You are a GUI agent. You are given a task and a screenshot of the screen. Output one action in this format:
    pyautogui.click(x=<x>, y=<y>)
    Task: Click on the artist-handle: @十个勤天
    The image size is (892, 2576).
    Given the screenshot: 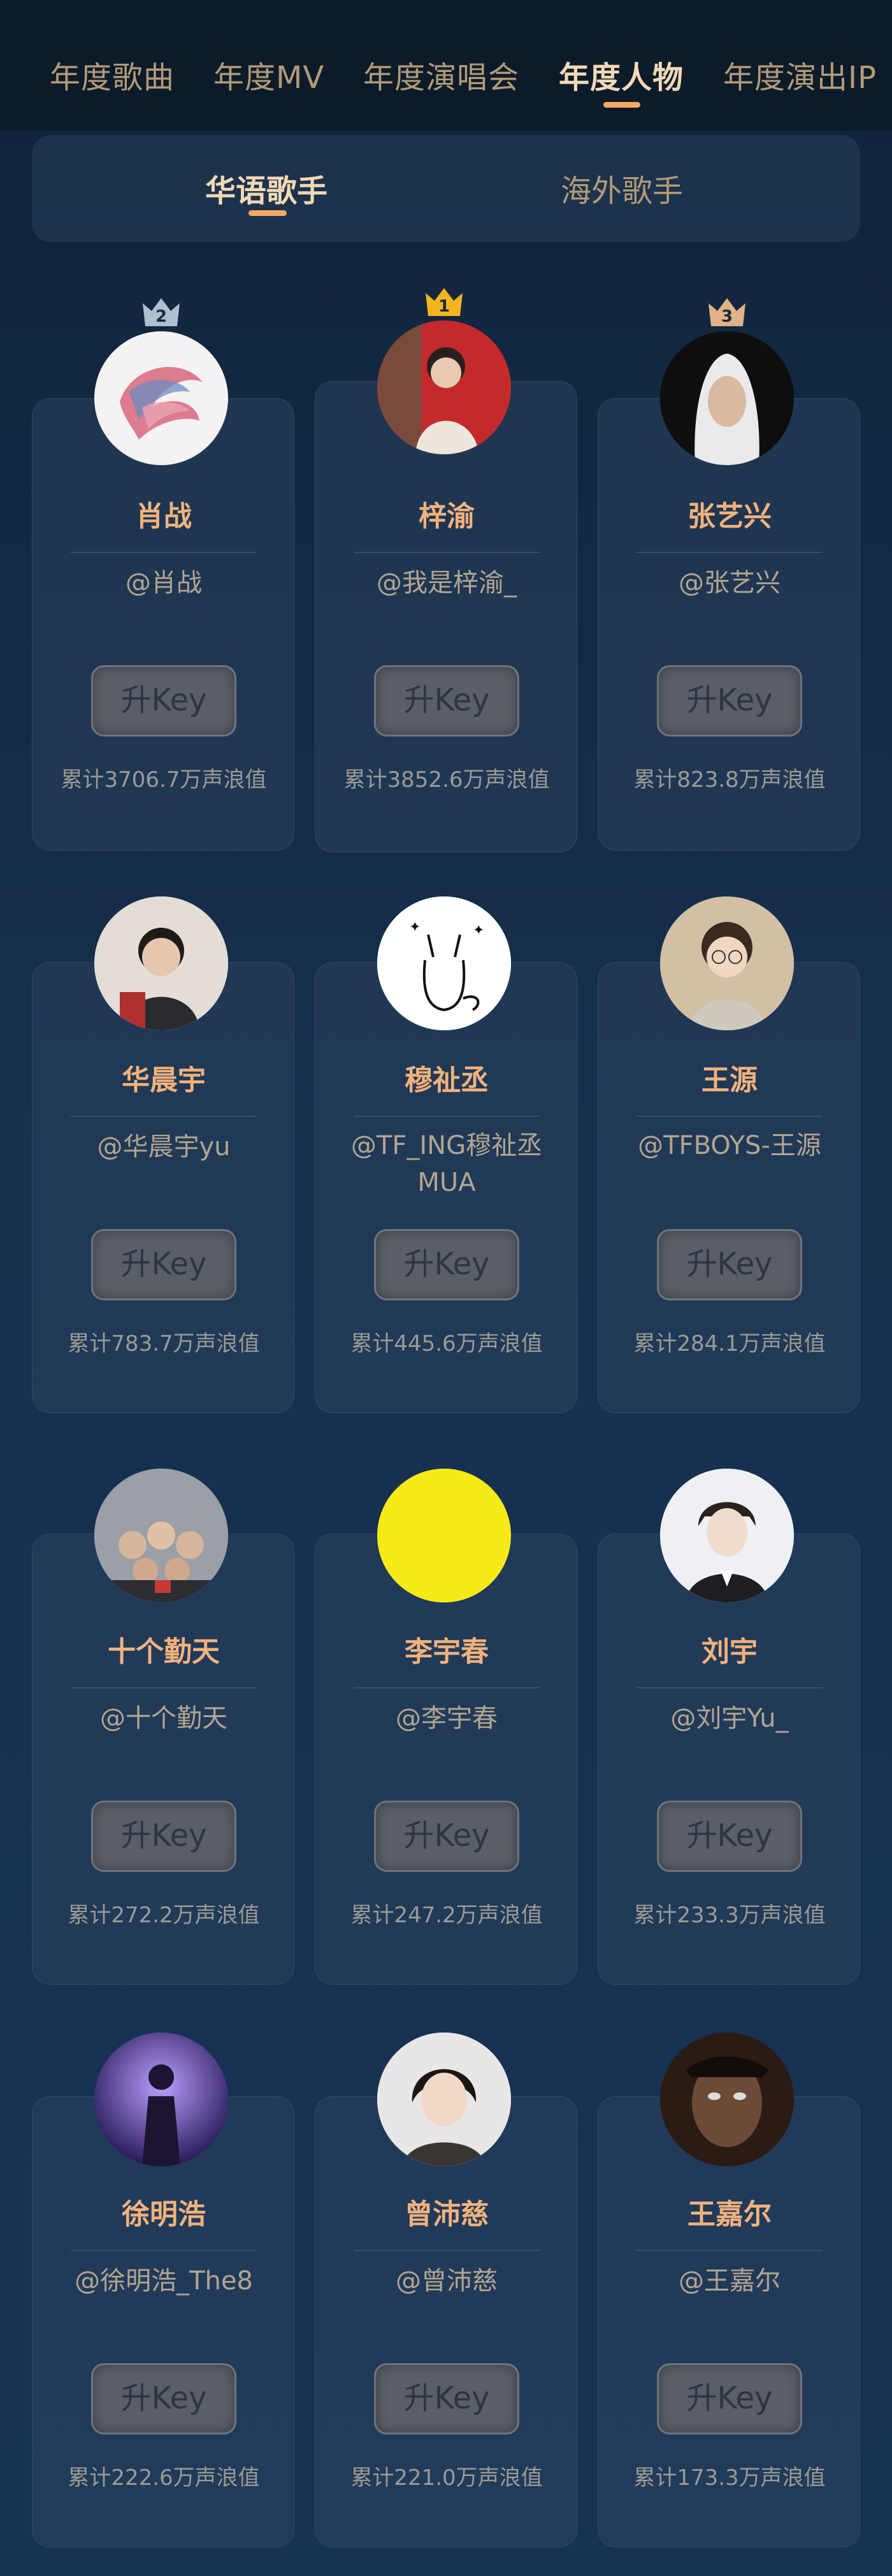 What is the action you would take?
    pyautogui.click(x=164, y=1719)
    